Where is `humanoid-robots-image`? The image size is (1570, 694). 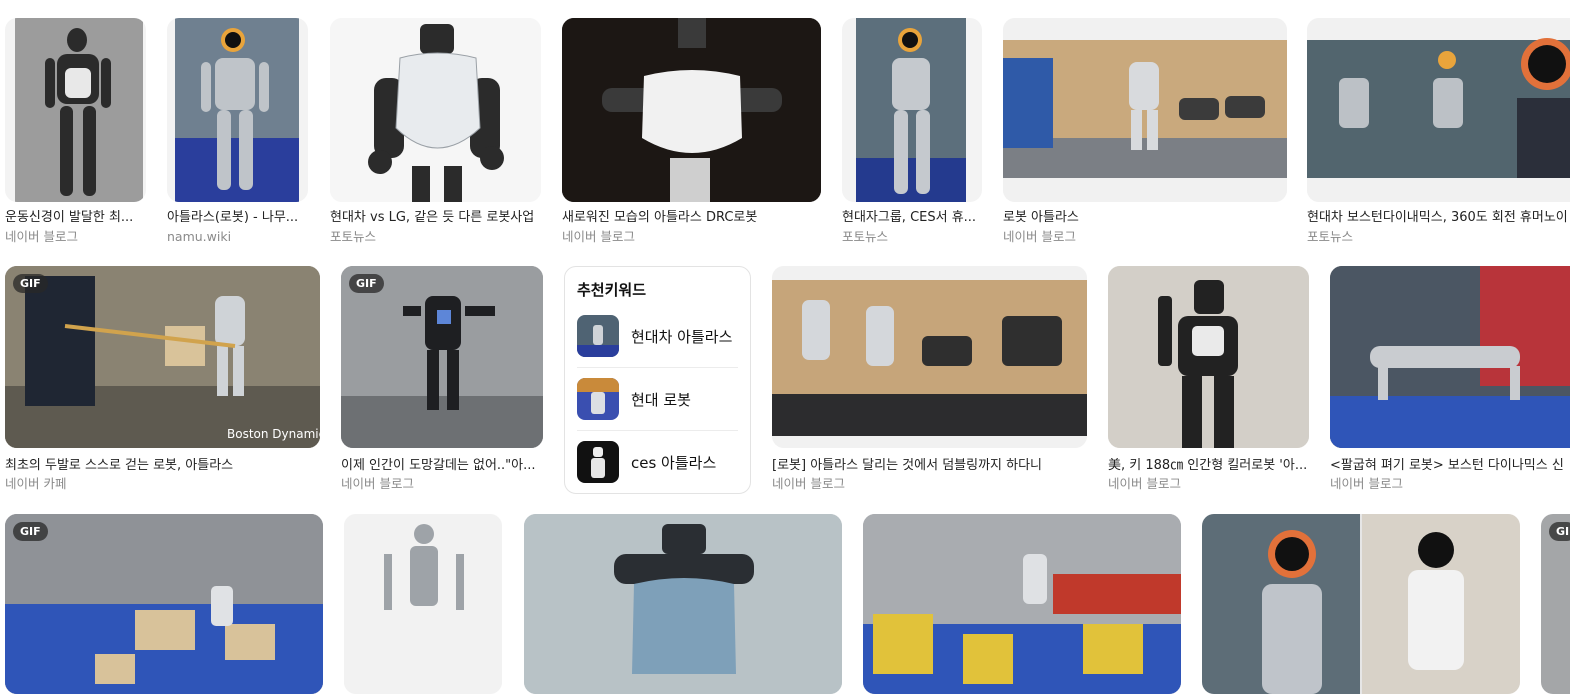 humanoid-robots-image is located at coordinates (1361, 604).